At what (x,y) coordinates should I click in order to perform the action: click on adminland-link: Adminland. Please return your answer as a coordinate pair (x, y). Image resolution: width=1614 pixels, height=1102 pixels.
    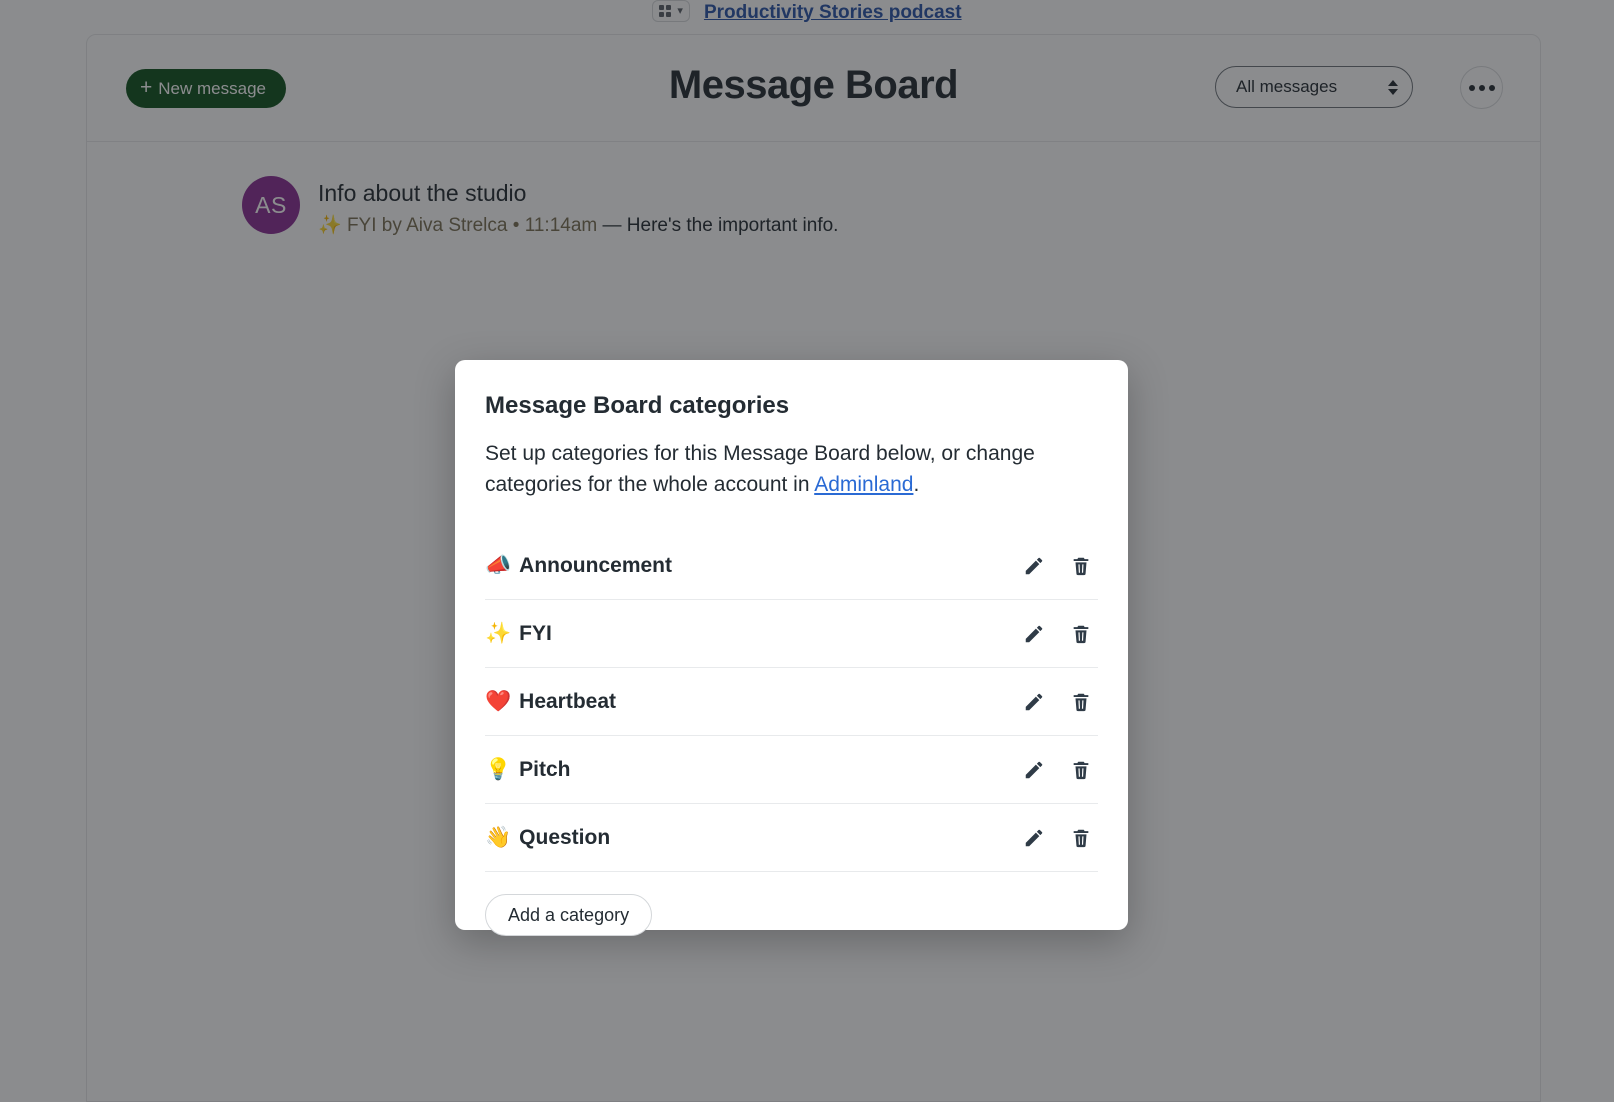
    Looking at the image, I should click on (863, 484).